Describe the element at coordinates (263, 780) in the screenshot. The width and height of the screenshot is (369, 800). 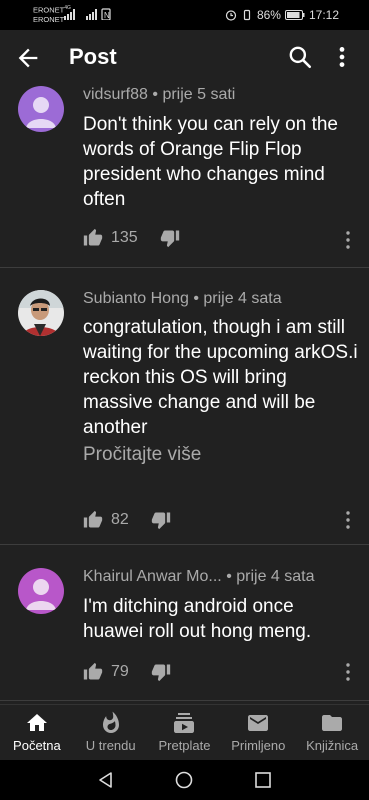
I see `system-recents-icon` at that location.